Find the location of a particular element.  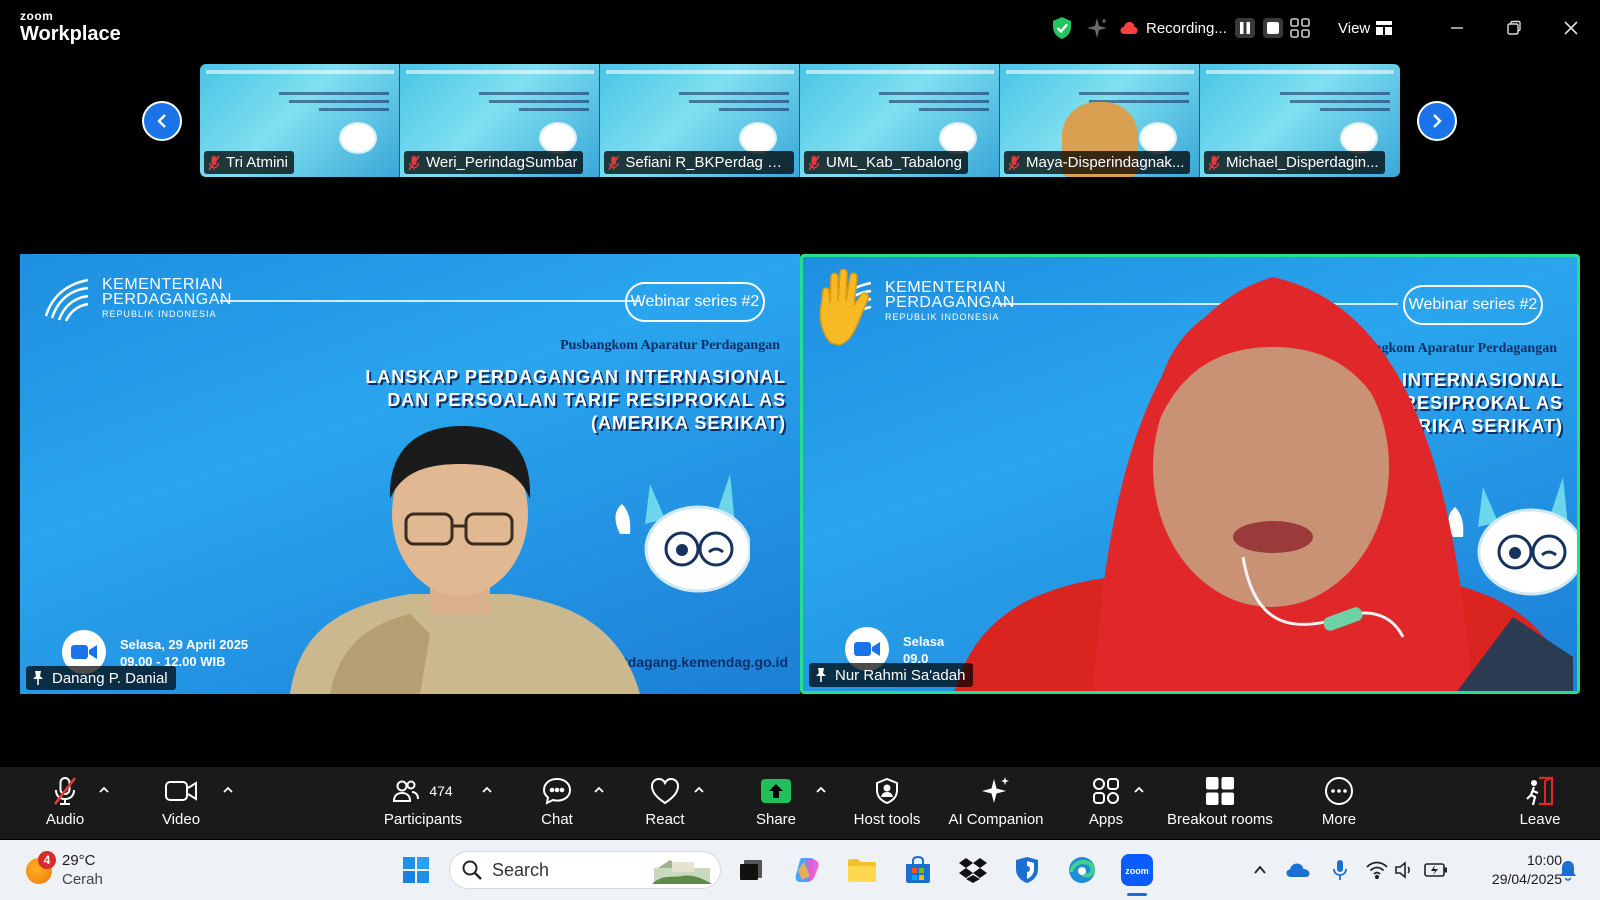

react-options-chevron-up-icon is located at coordinates (699, 790).